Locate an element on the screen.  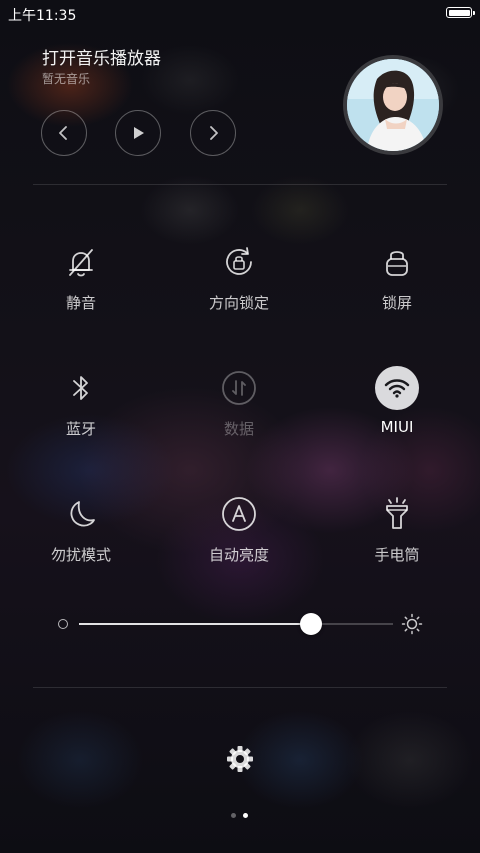
settings-button is located at coordinates (240, 759).